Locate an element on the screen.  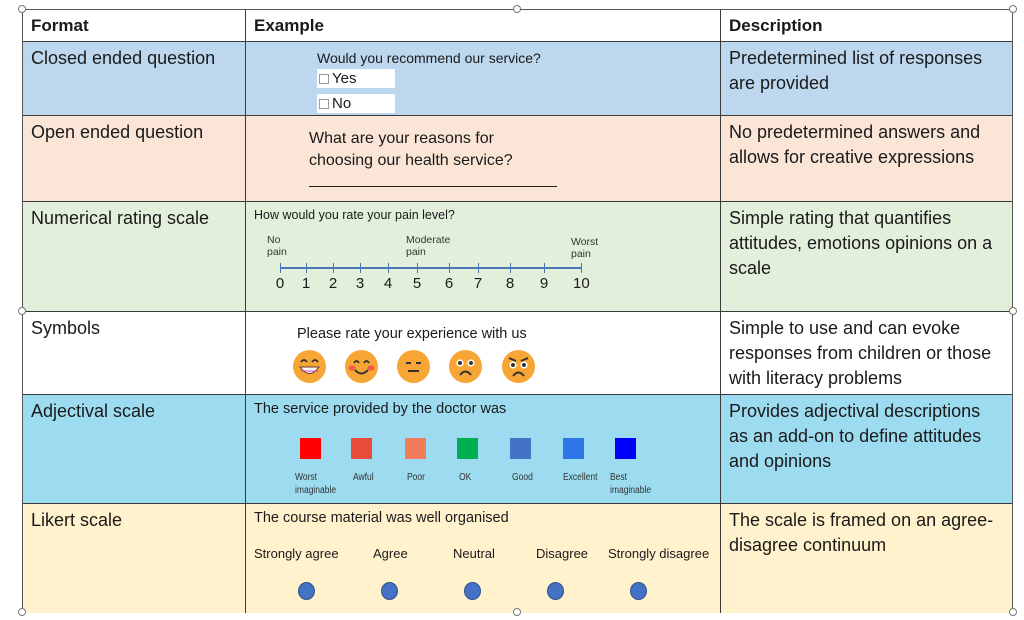
scale-anchor-label: Moderate pain is located at coordinates (428, 246).